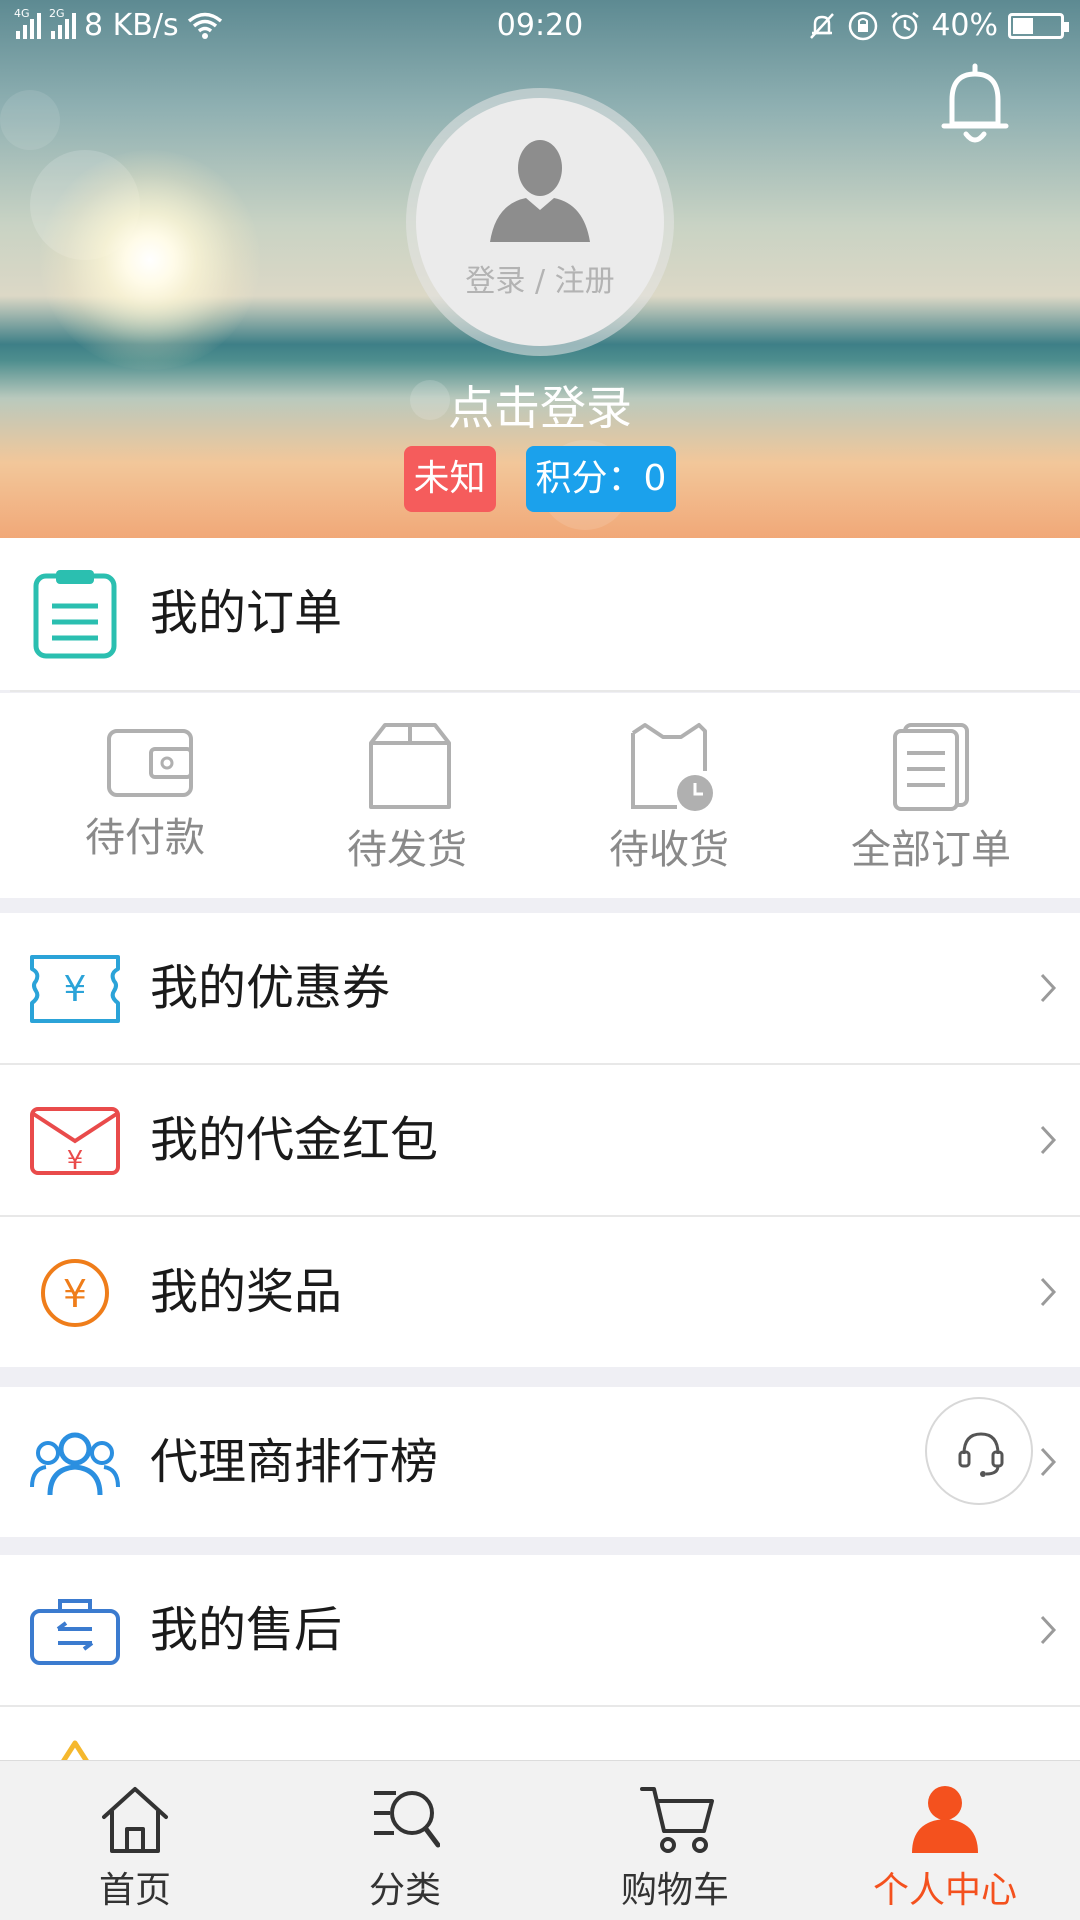 This screenshot has width=1080, height=1920. Describe the element at coordinates (246, 1630) in the screenshot. I see `menu-item-label: 我的售后` at that location.